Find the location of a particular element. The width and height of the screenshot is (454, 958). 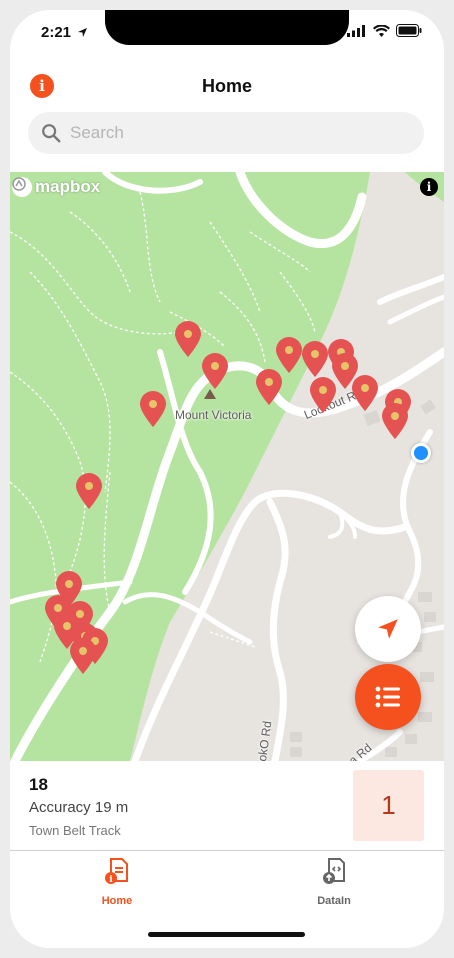

tab-datain-label: DataIn is located at coordinates (334, 901).